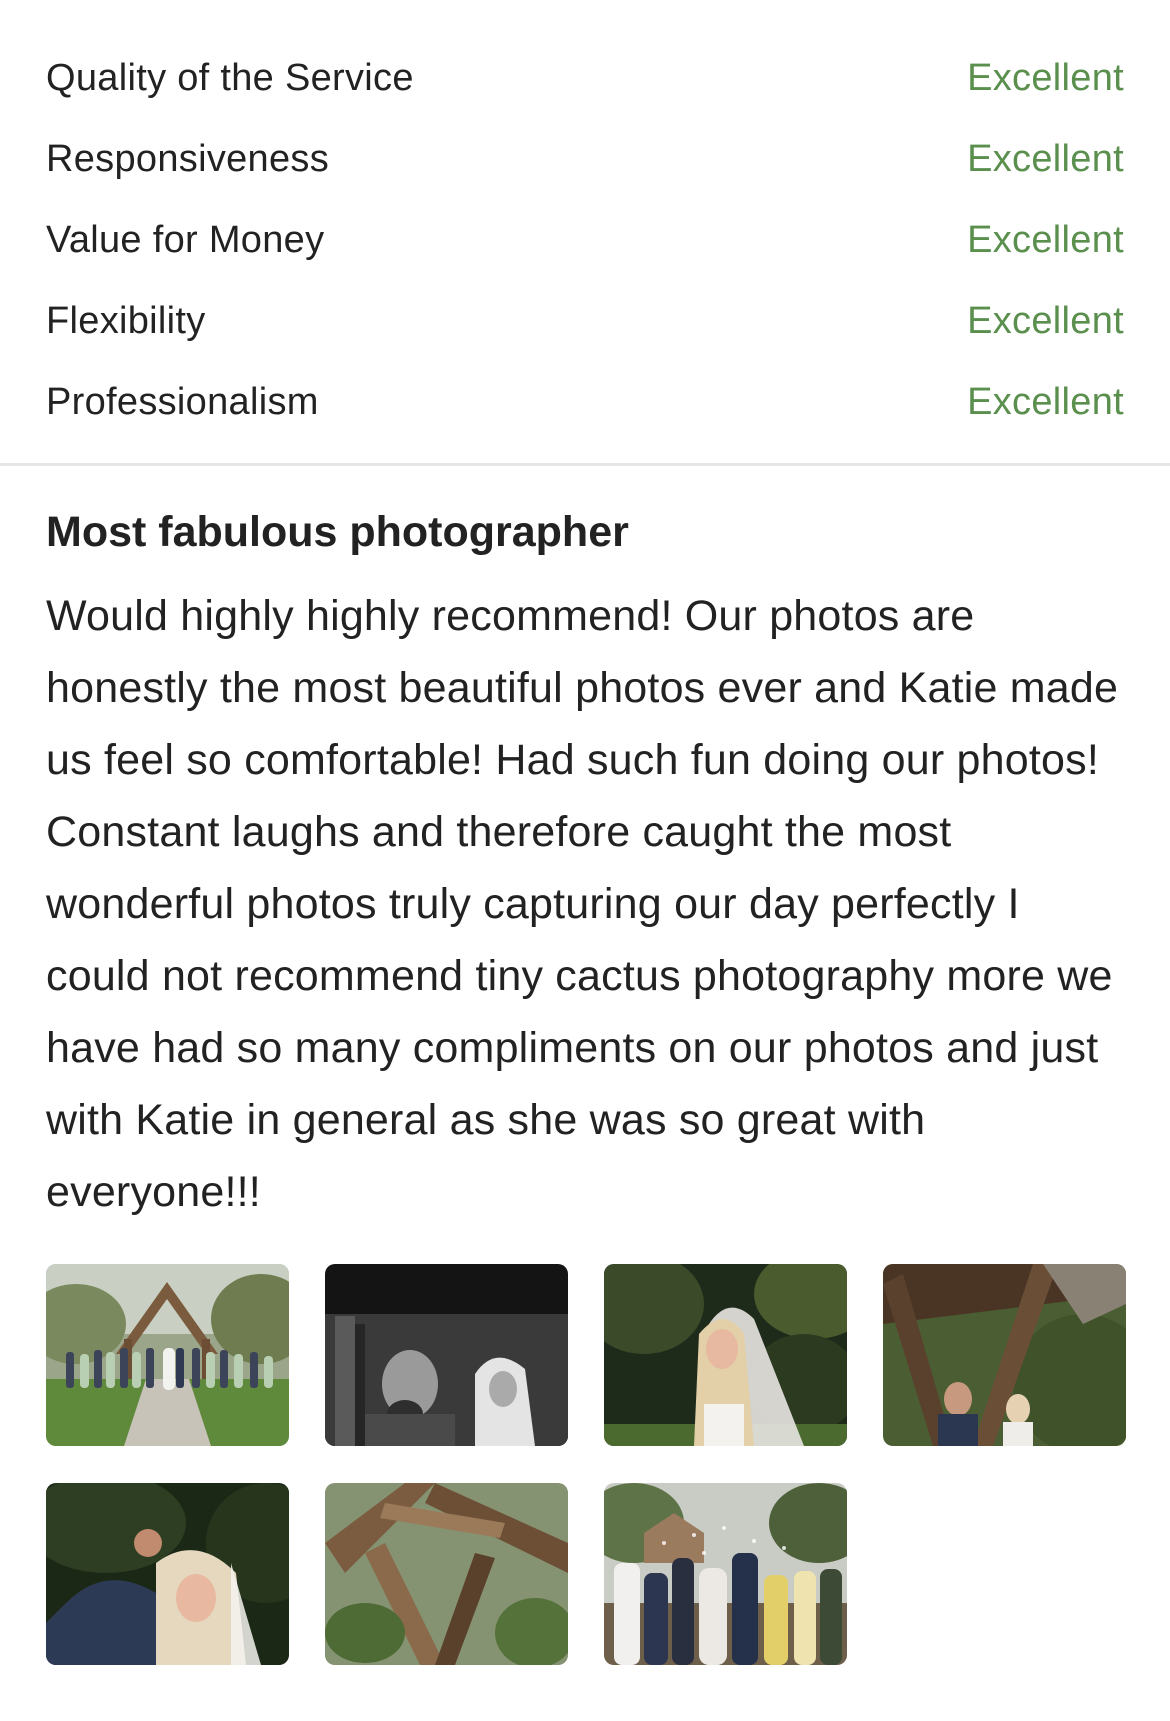 The image size is (1170, 1721). Describe the element at coordinates (337, 532) in the screenshot. I see `review-title: Most fabulous photographer` at that location.